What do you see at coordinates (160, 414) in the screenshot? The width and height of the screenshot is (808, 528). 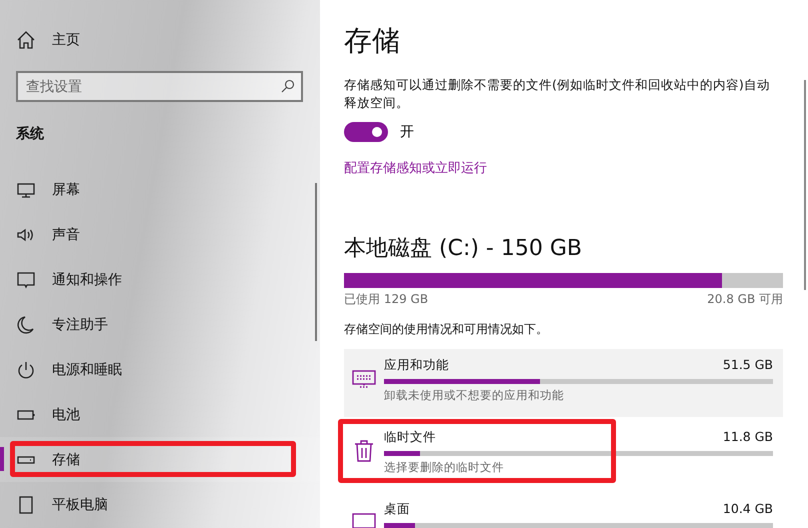 I see `nav-item: 电池` at bounding box center [160, 414].